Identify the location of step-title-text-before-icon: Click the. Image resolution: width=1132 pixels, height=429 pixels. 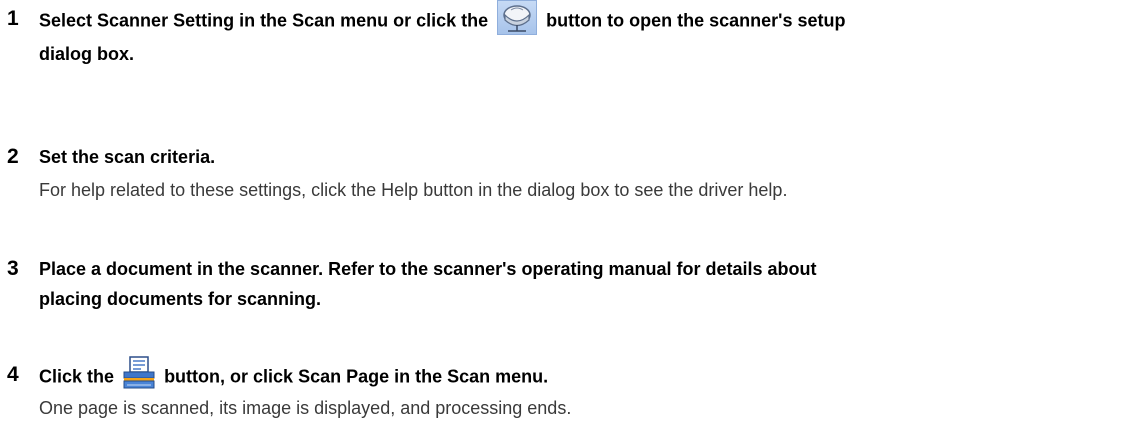
(77, 376).